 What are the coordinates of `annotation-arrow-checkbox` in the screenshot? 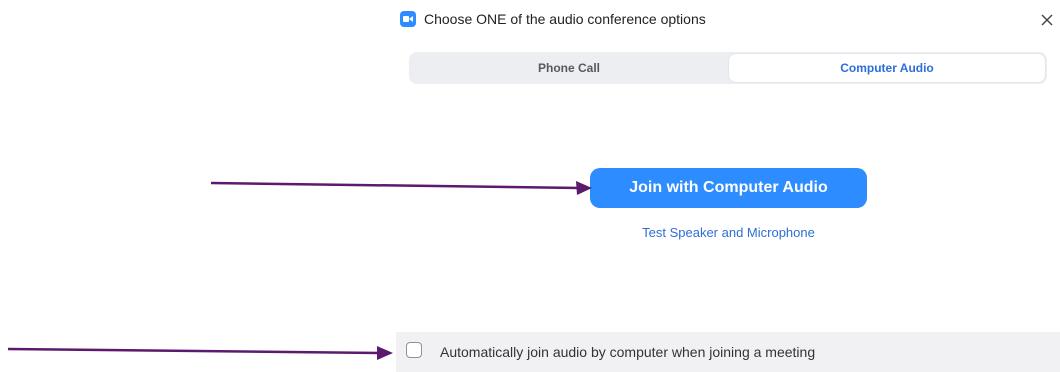 It's located at (200, 353).